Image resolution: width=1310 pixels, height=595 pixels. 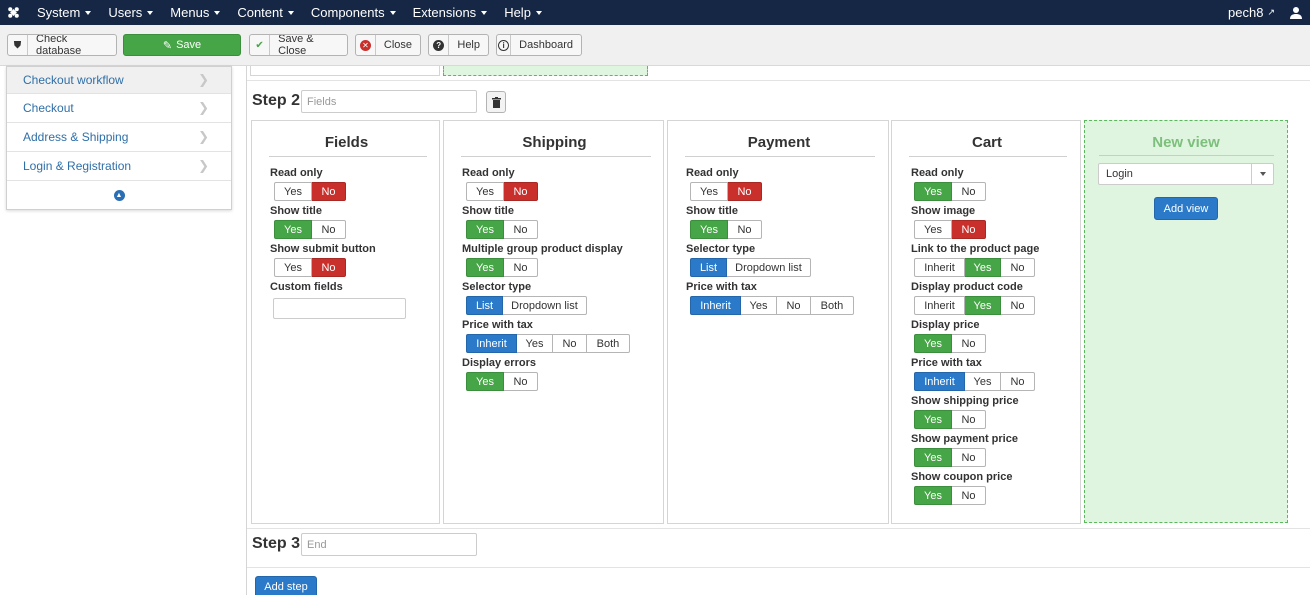 I want to click on menu-menus: Menus, so click(x=192, y=12).